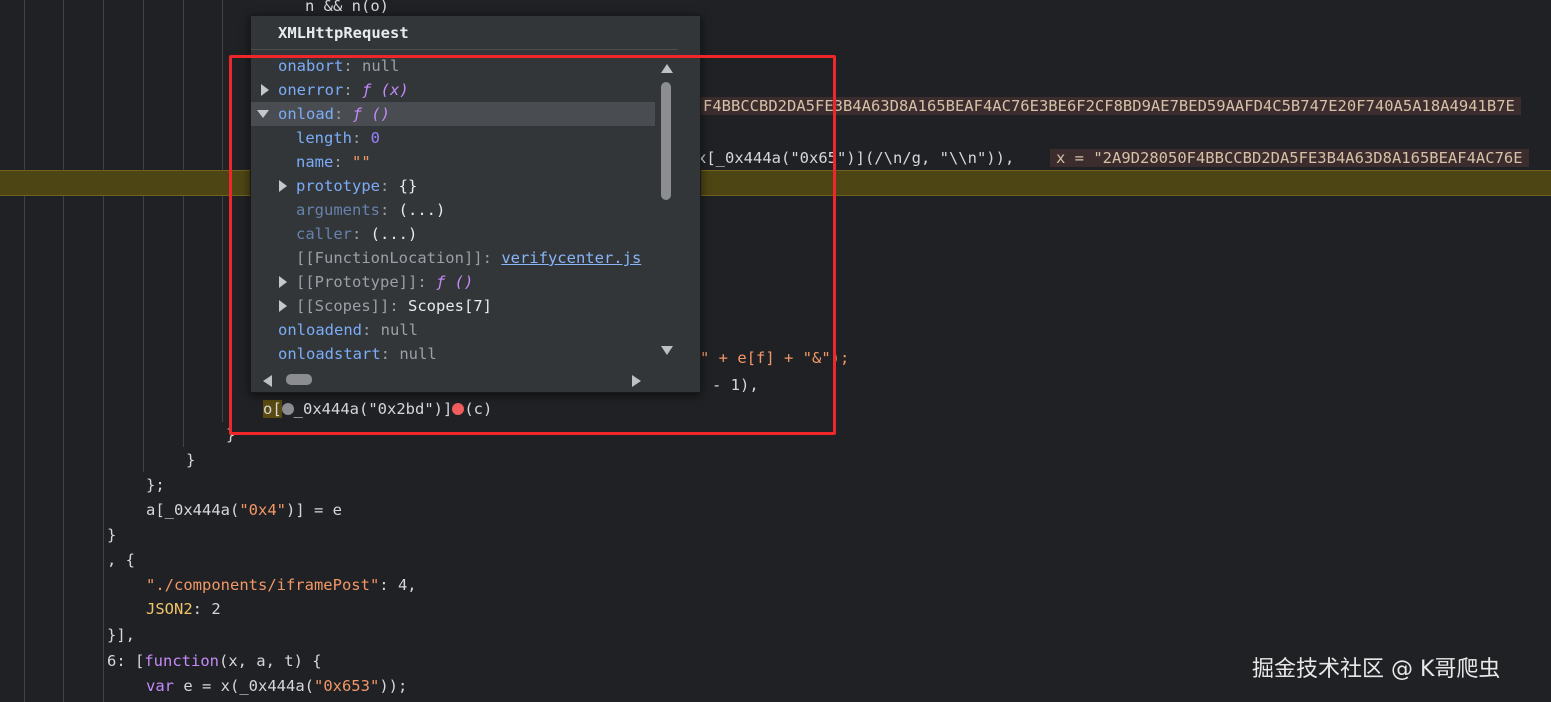 The image size is (1551, 702). I want to click on popover-divider, so click(464, 49).